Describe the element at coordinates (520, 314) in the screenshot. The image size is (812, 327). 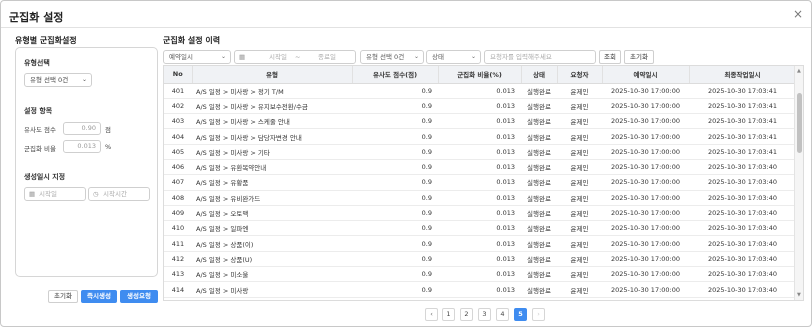
I see `page-button-5: 5` at that location.